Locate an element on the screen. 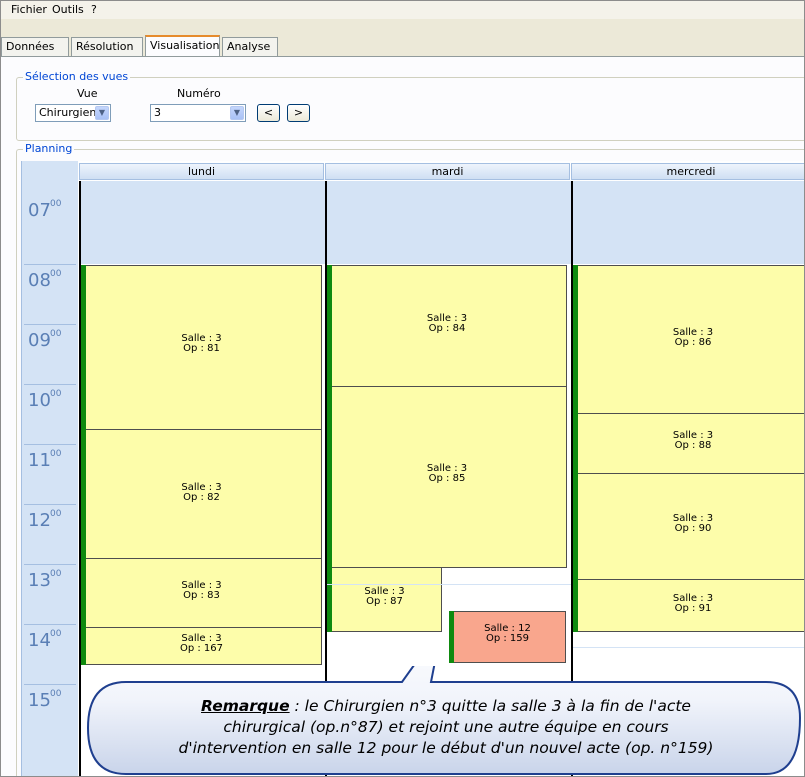 This screenshot has width=805, height=777. hour-11: 11 00 is located at coordinates (50, 474).